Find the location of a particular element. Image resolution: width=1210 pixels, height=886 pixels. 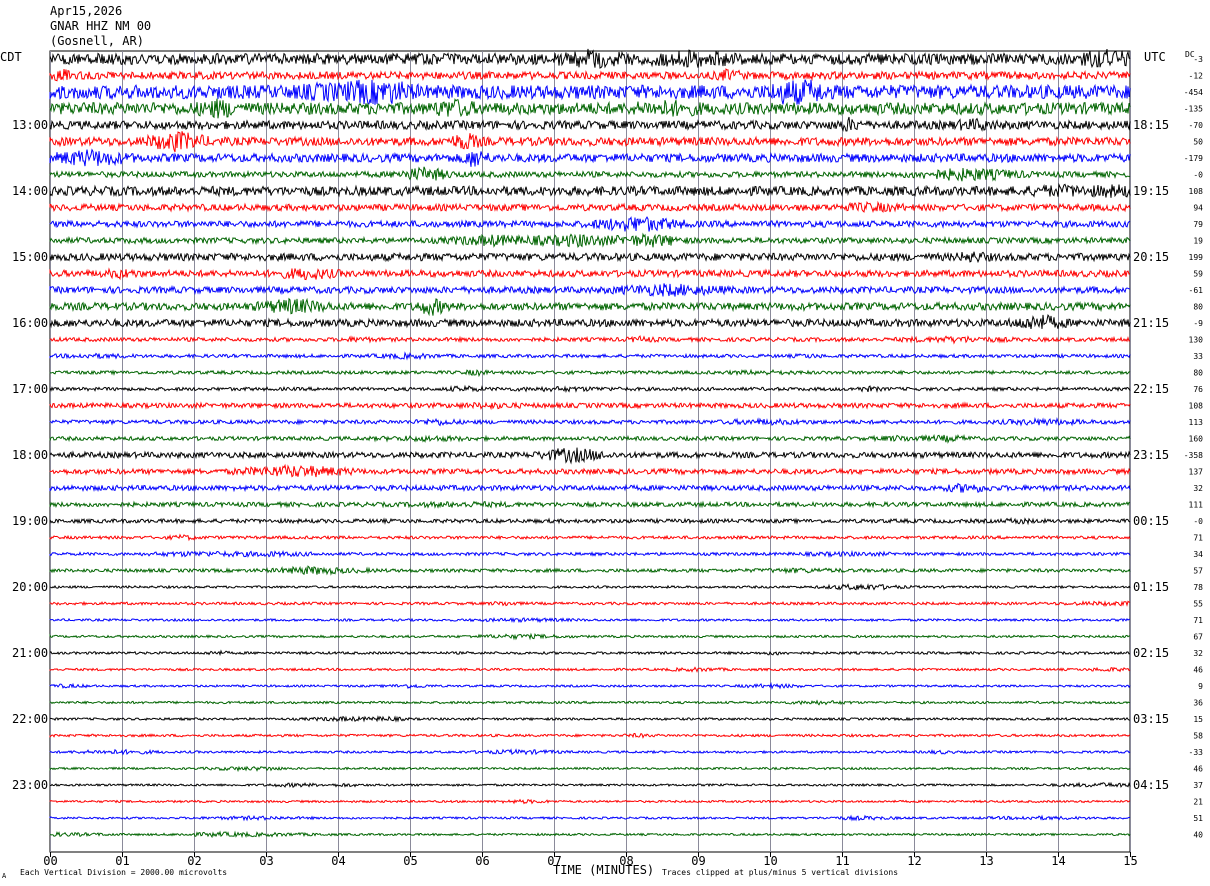

cdt-hour-label: 13:00 is located at coordinates (30, 125).